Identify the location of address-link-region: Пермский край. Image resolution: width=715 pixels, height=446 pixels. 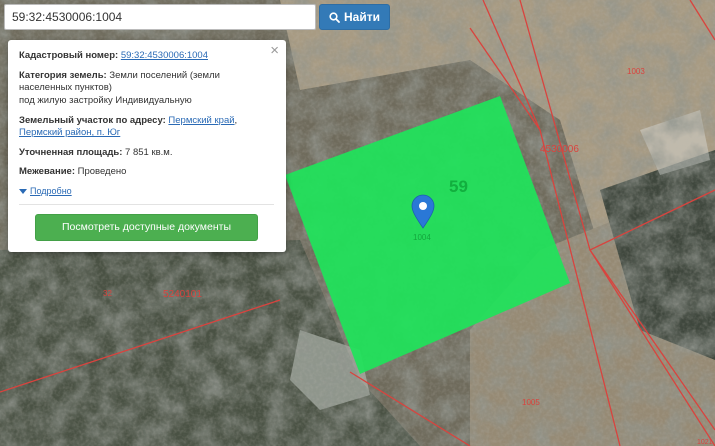
(201, 120).